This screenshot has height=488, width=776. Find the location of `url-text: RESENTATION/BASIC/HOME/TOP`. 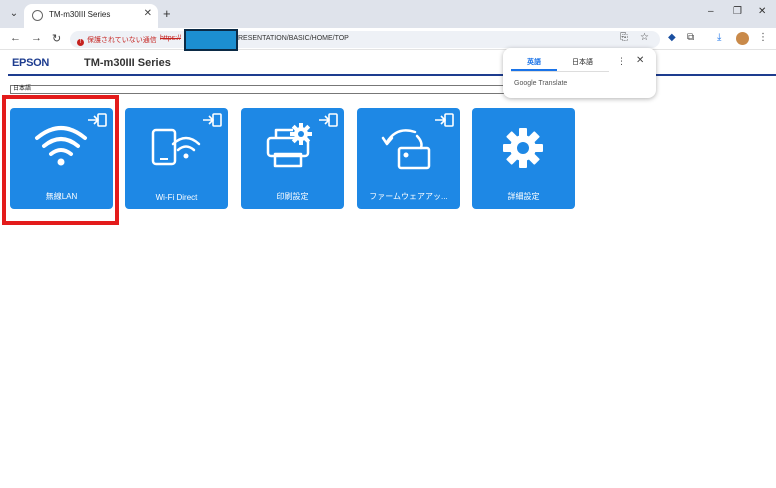

url-text: RESENTATION/BASIC/HOME/TOP is located at coordinates (293, 38).